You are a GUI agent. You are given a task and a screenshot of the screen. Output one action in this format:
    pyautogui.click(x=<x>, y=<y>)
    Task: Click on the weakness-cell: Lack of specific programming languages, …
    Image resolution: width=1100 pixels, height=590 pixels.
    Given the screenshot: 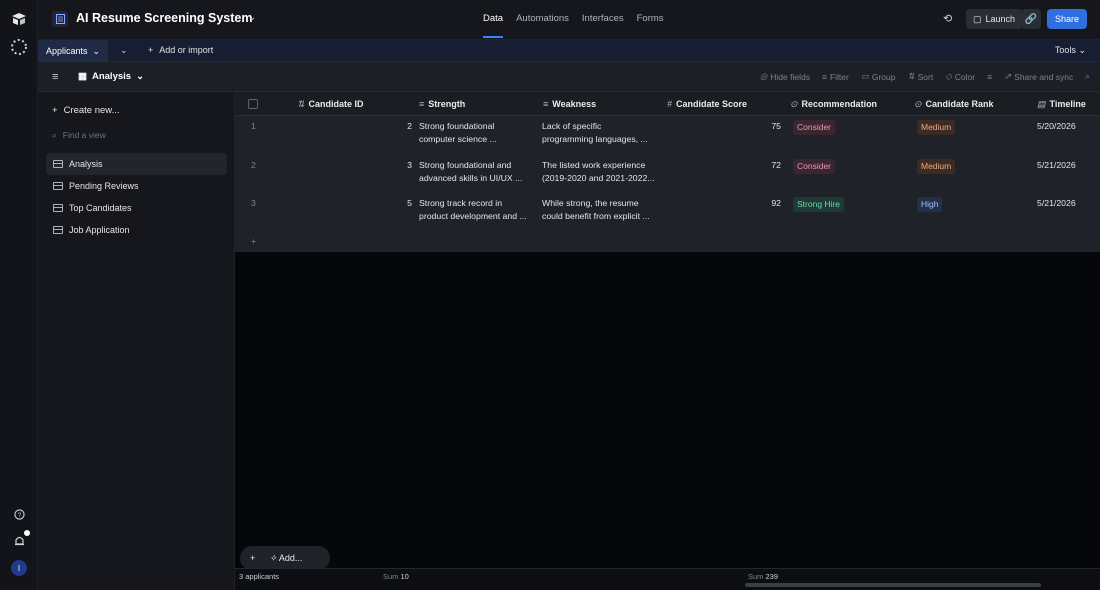 What is the action you would take?
    pyautogui.click(x=601, y=133)
    